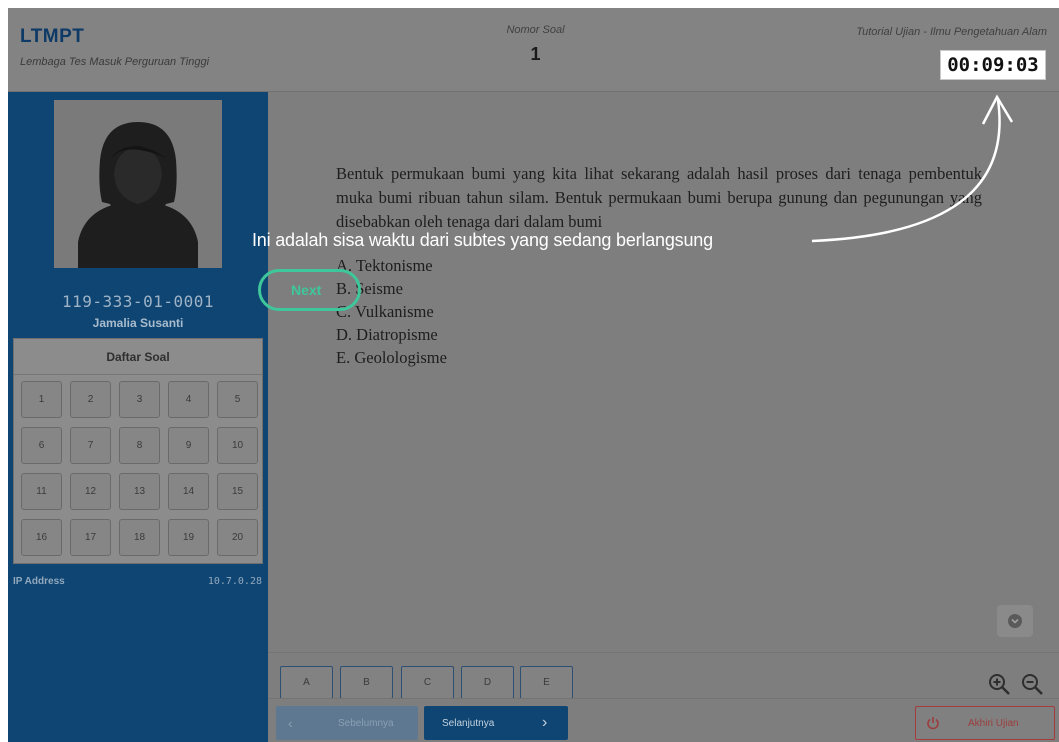 This screenshot has height=742, width=1059. I want to click on ip-address-label: IP Address, so click(39, 581).